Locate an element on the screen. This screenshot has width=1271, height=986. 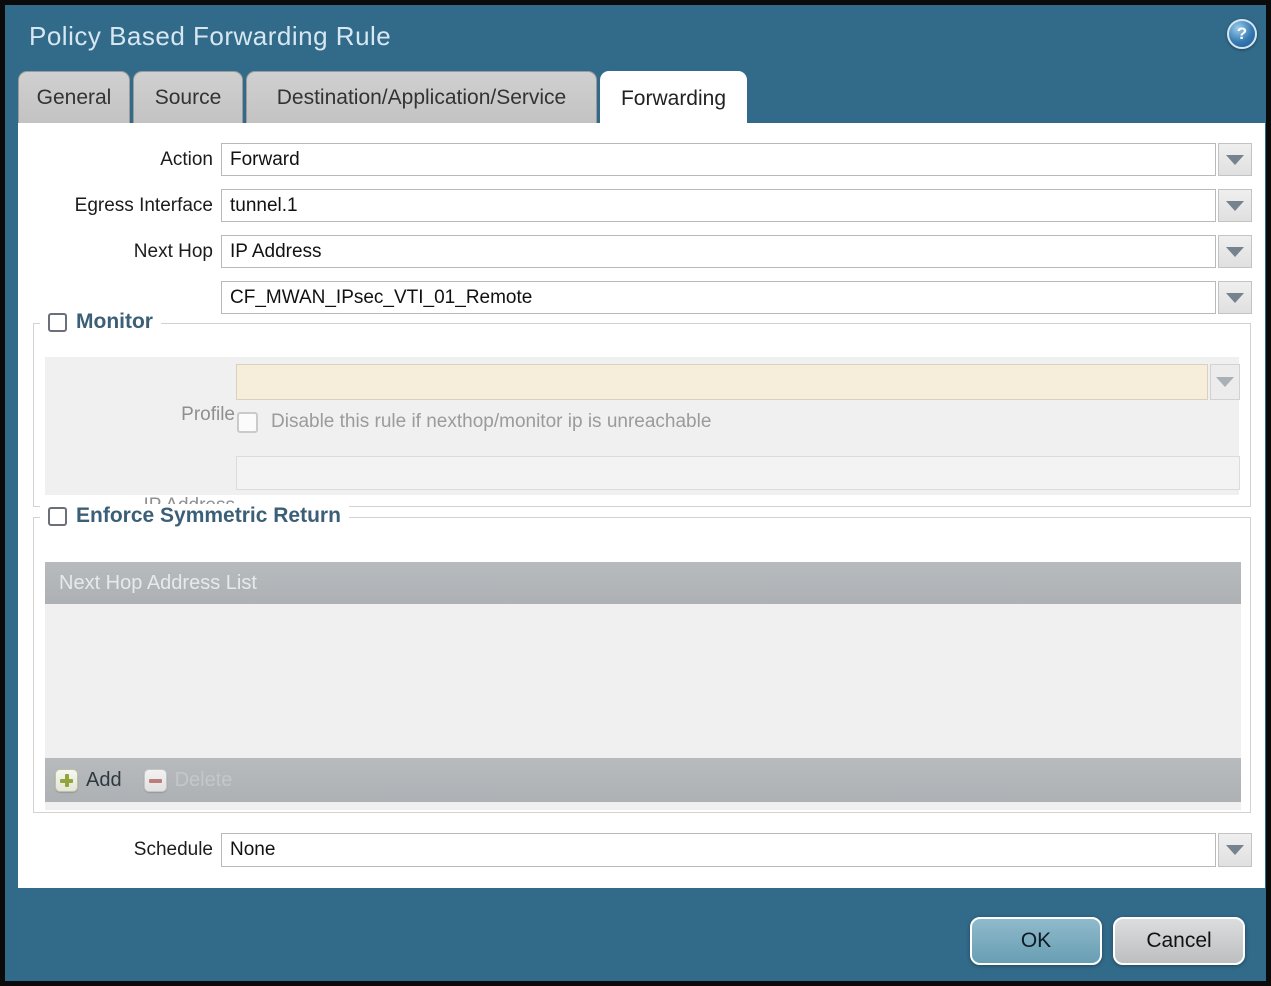
dialog-title: Policy Based Forwarding Rule is located at coordinates (210, 36).